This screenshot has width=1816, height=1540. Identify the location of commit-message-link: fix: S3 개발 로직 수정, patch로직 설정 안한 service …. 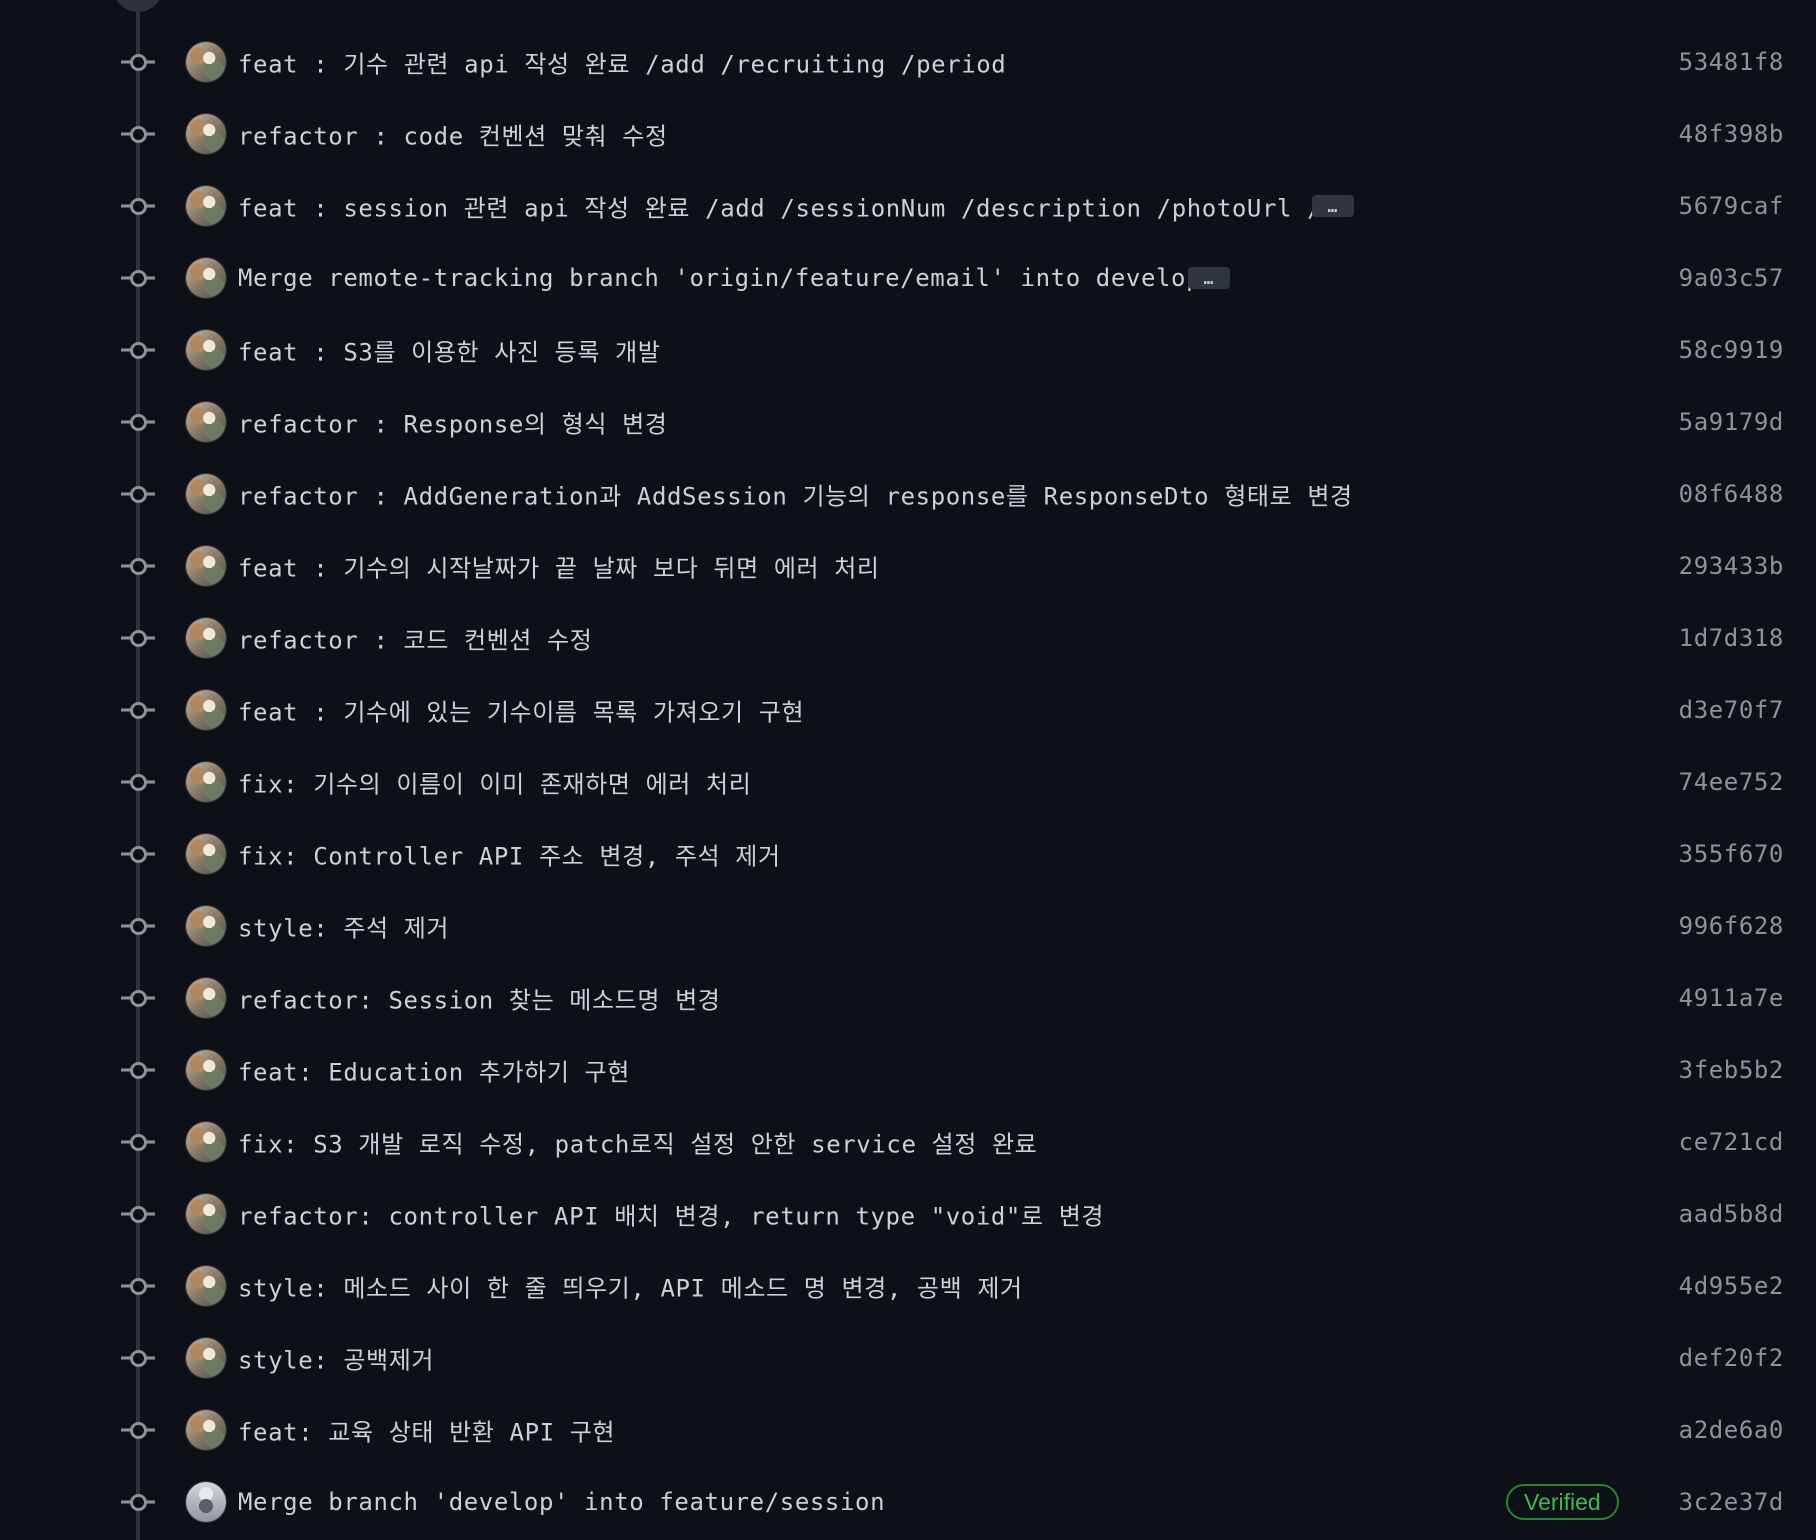
(637, 1142).